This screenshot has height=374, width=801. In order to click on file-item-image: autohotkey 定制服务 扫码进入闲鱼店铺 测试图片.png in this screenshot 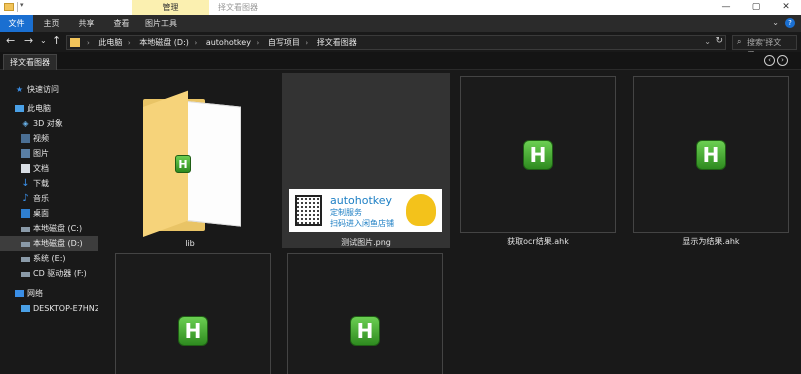, I will do `click(366, 160)`.